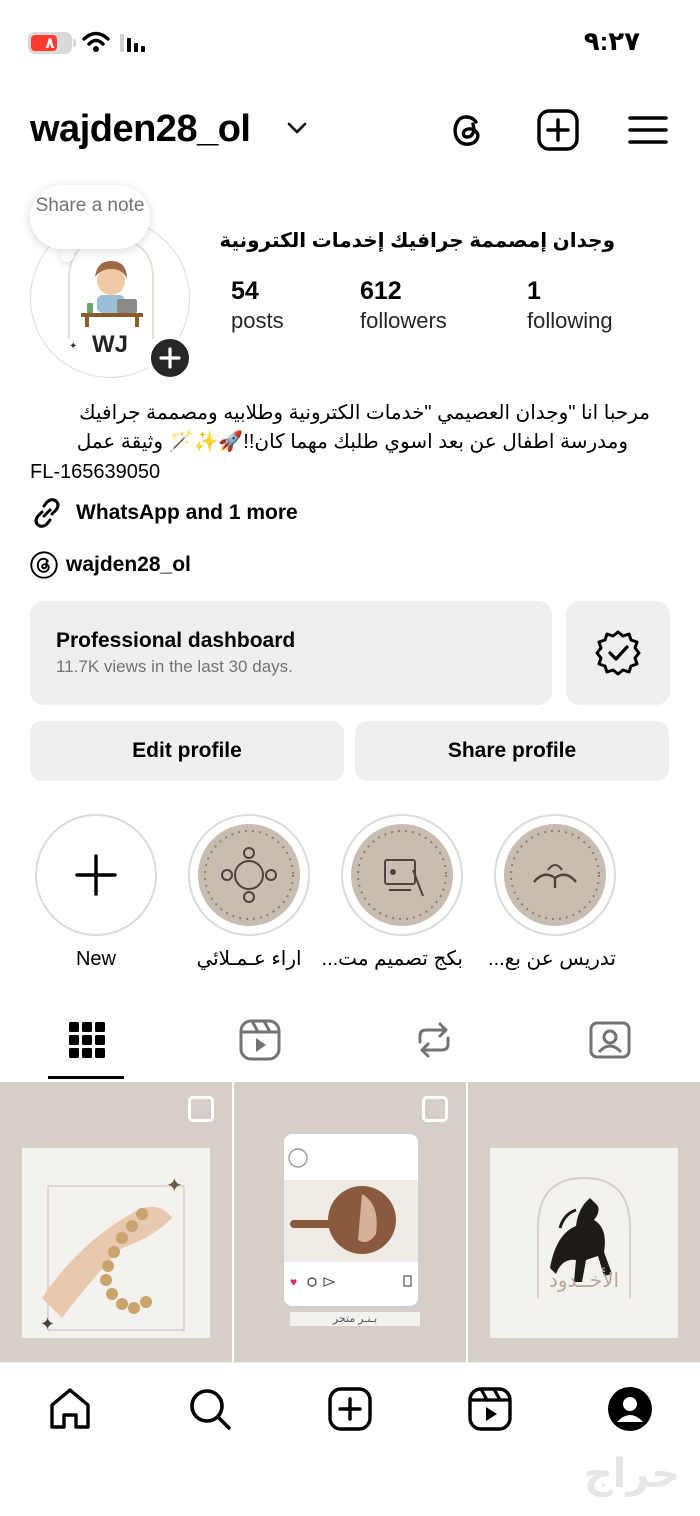 The image size is (700, 1516). What do you see at coordinates (140, 129) in the screenshot?
I see `username: wajden28_ol` at bounding box center [140, 129].